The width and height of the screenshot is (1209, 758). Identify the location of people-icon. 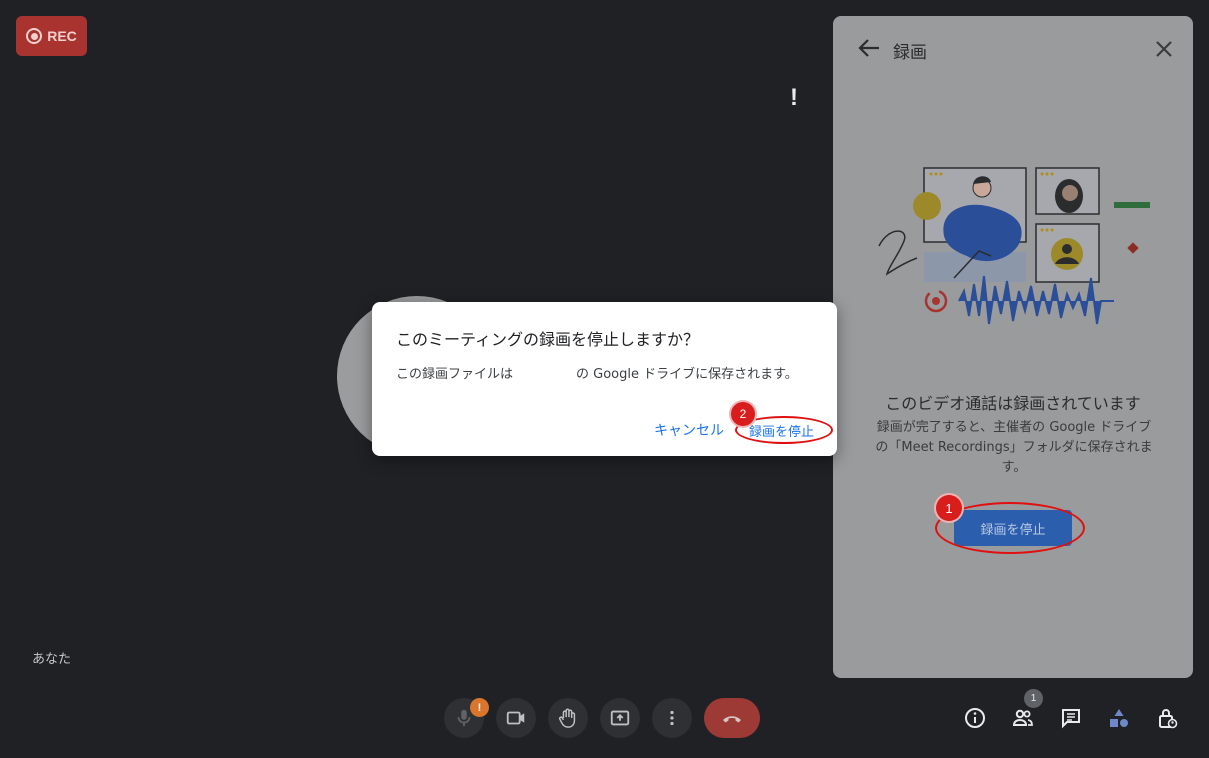
(1023, 718).